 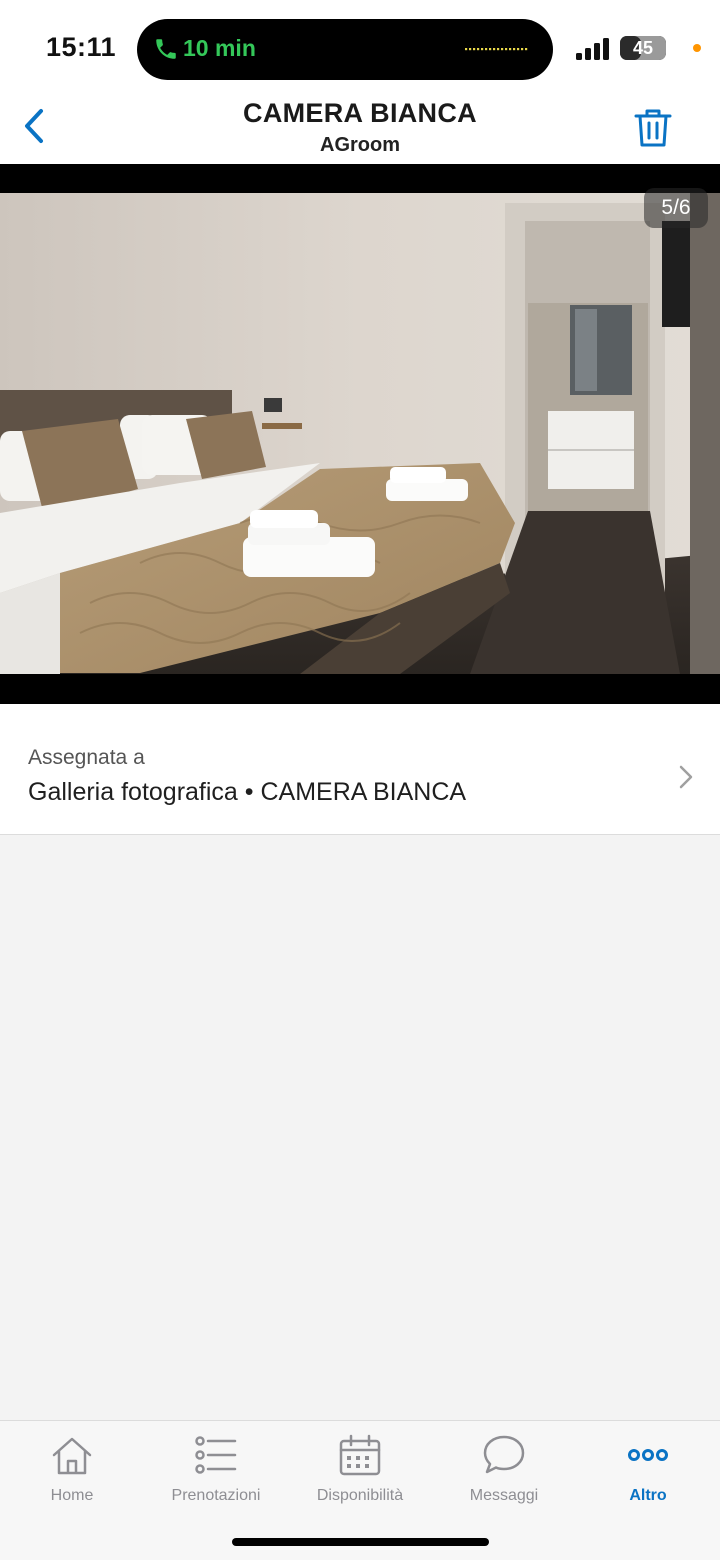 What do you see at coordinates (592, 49) in the screenshot?
I see `cellular-signal-icon` at bounding box center [592, 49].